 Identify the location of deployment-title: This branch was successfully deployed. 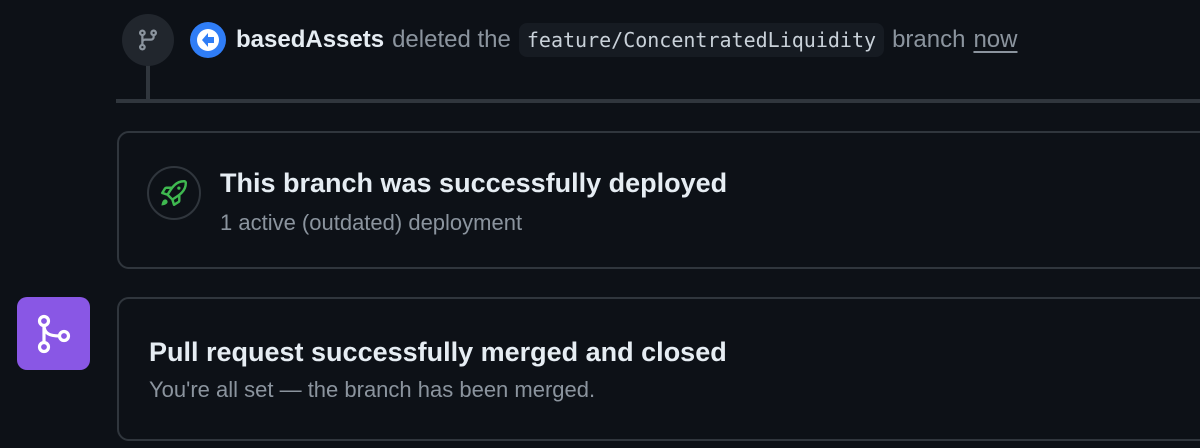
(474, 183).